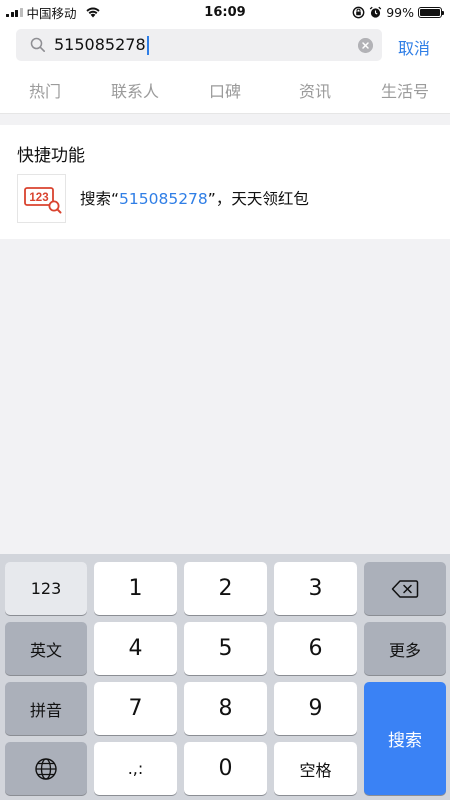  What do you see at coordinates (225, 648) in the screenshot?
I see `key-5: 5` at bounding box center [225, 648].